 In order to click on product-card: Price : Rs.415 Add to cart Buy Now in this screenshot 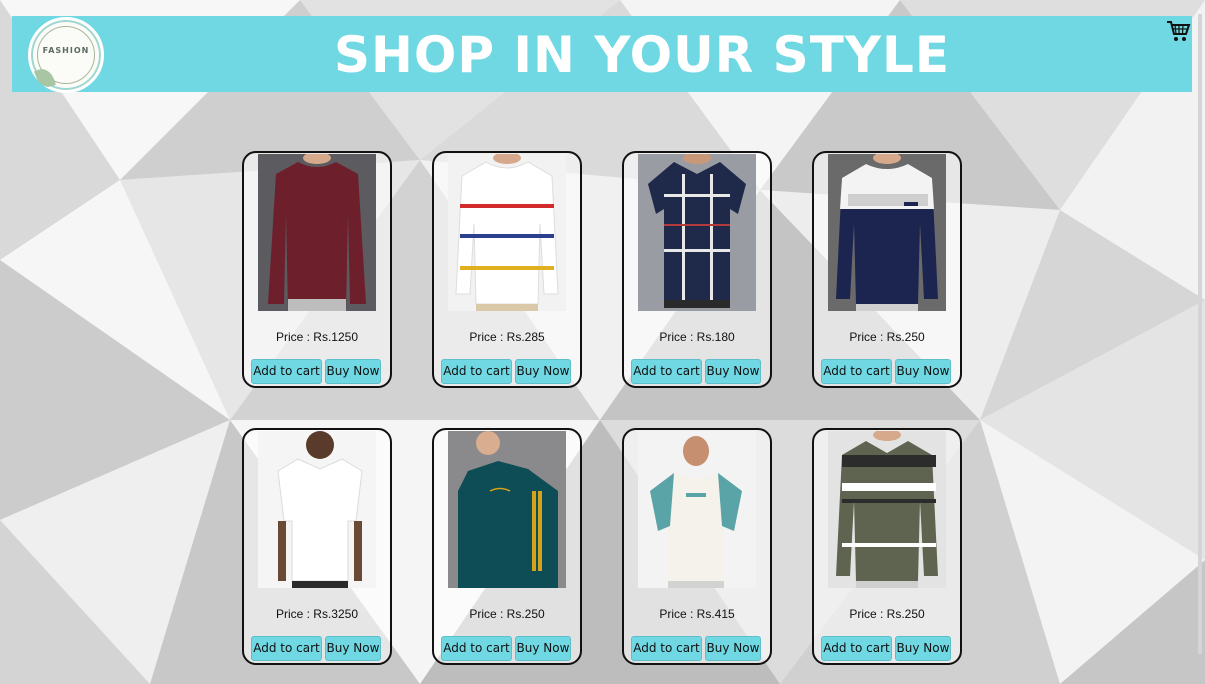, I will do `click(697, 546)`.